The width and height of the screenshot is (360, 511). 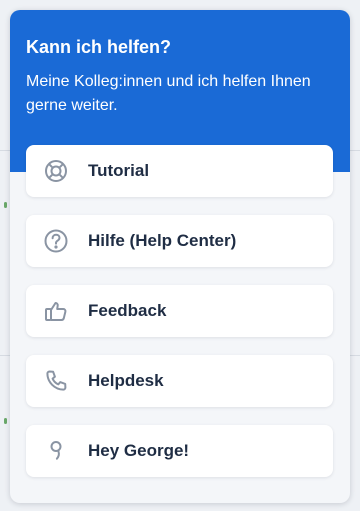 I want to click on menu-item-tutorial: Tutorial, so click(x=179, y=171).